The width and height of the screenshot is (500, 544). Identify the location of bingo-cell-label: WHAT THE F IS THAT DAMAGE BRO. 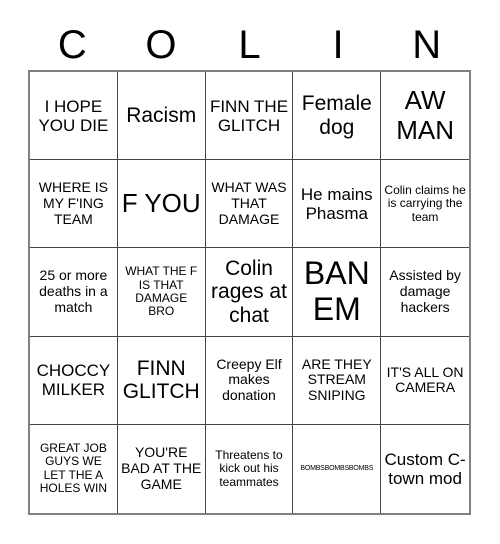
(161, 291).